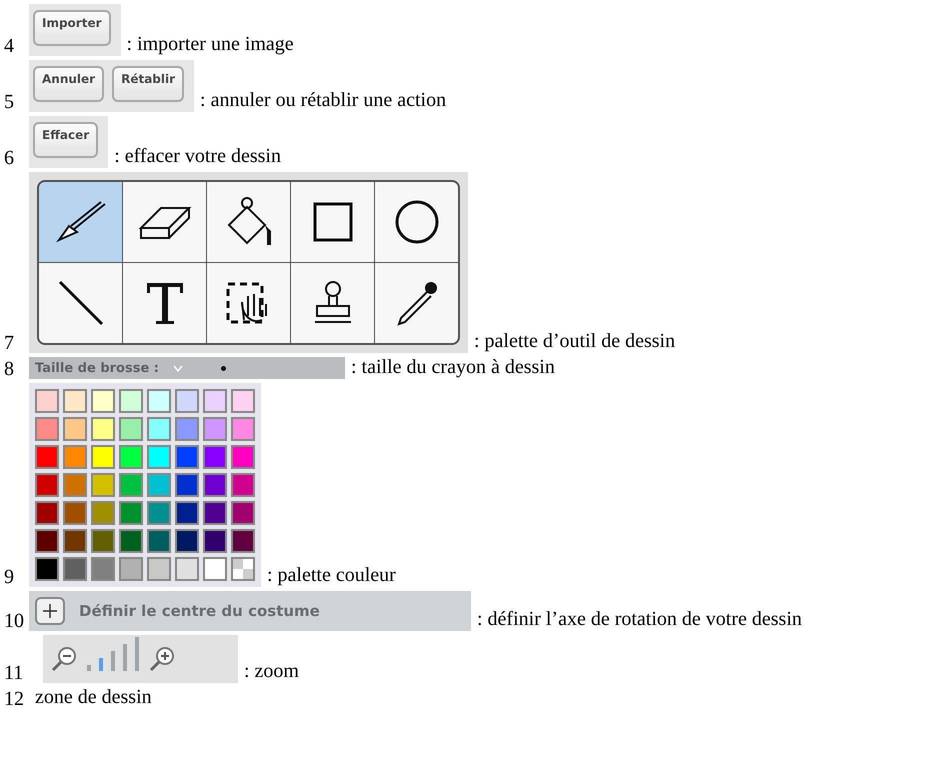 Image resolution: width=929 pixels, height=765 pixels. What do you see at coordinates (68, 84) in the screenshot?
I see `toolbar-button: Annuler` at bounding box center [68, 84].